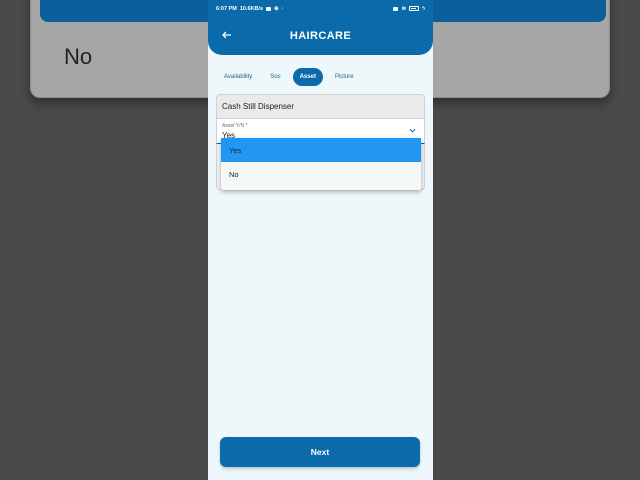 The image size is (640, 480). I want to click on app-header: HAIRCARE, so click(320, 36).